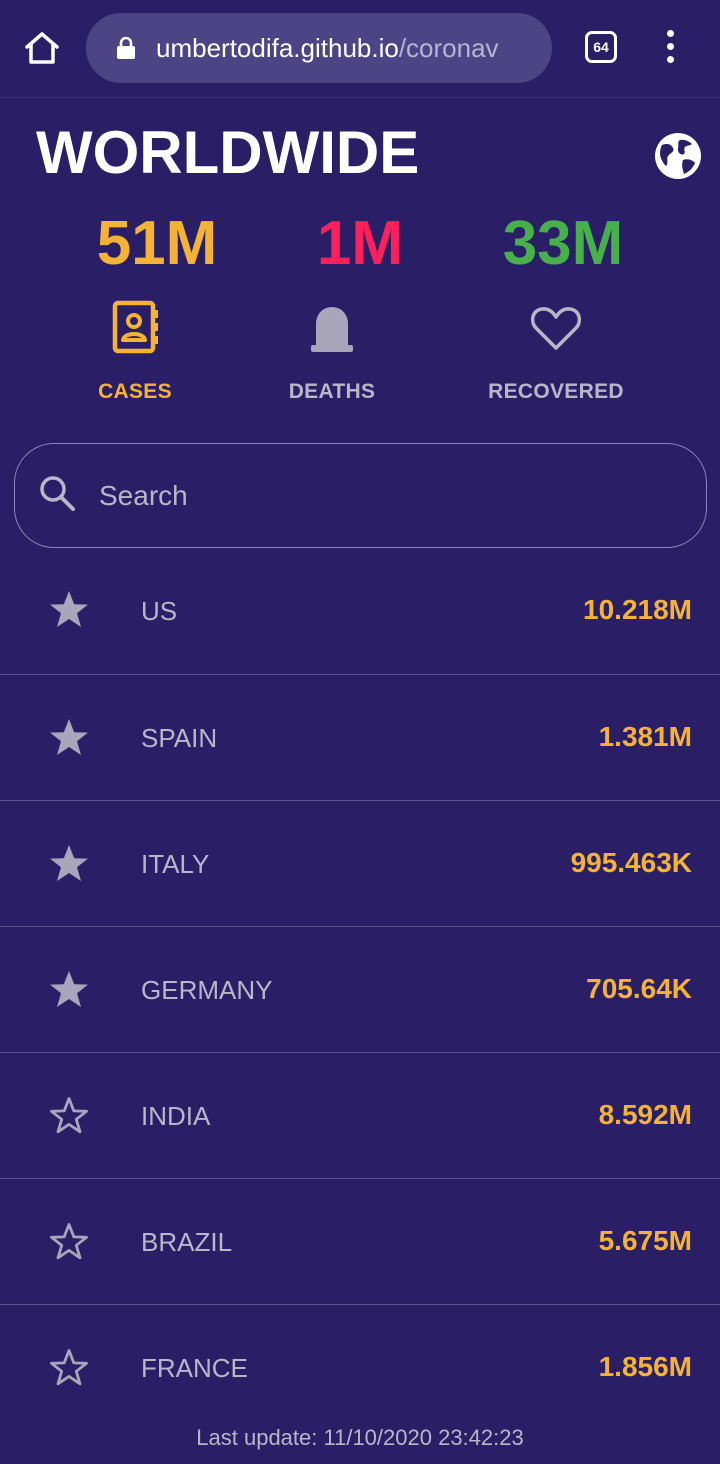  What do you see at coordinates (645, 1240) in the screenshot?
I see `country-value: 5.675M` at bounding box center [645, 1240].